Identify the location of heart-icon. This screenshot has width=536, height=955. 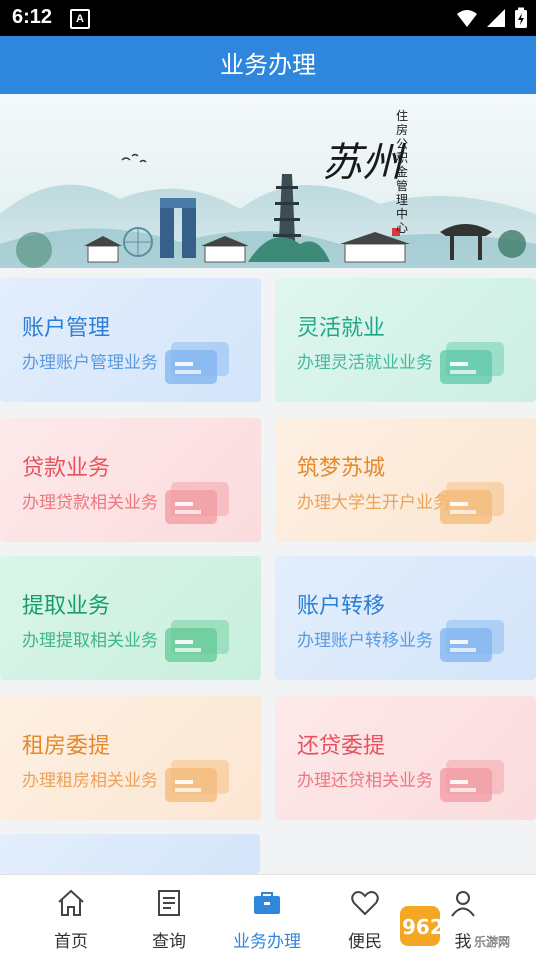
(365, 903).